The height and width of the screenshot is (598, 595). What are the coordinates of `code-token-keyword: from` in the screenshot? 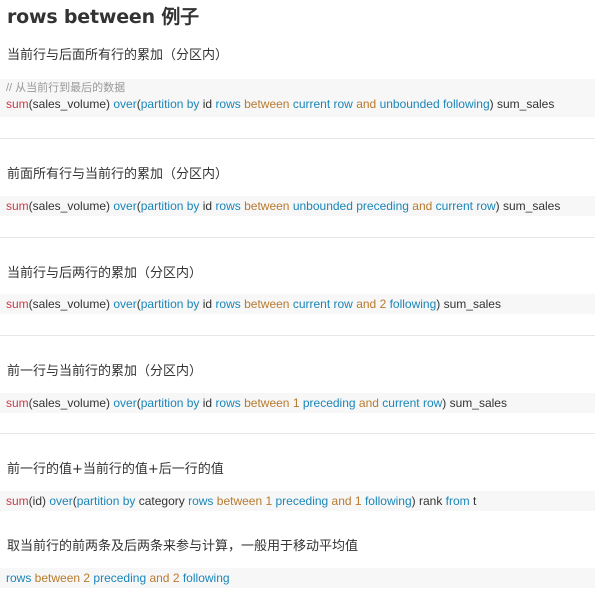 It's located at (457, 501).